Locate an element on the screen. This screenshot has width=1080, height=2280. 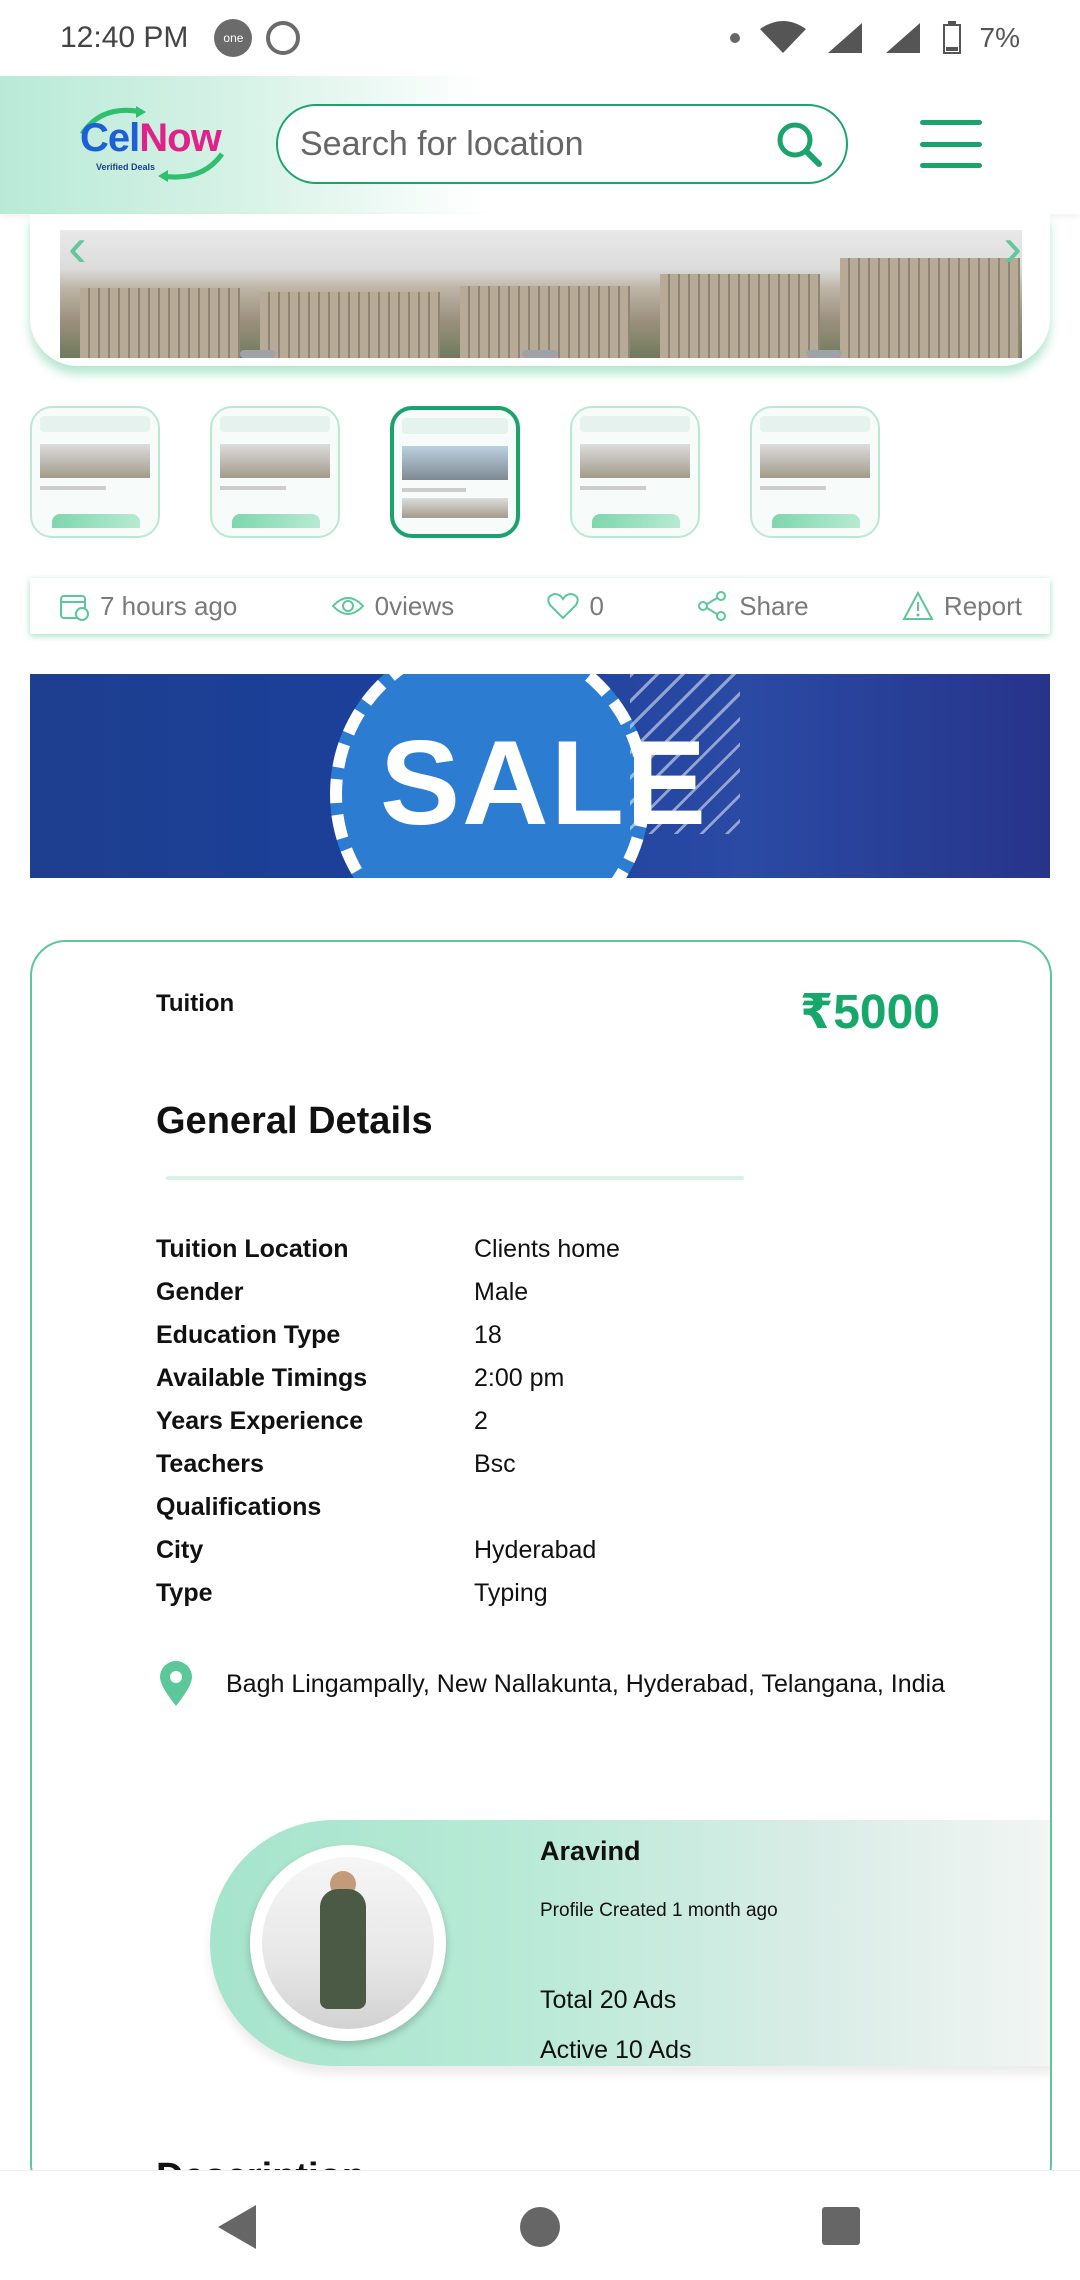
detail-key: Years Experience is located at coordinates (260, 1421).